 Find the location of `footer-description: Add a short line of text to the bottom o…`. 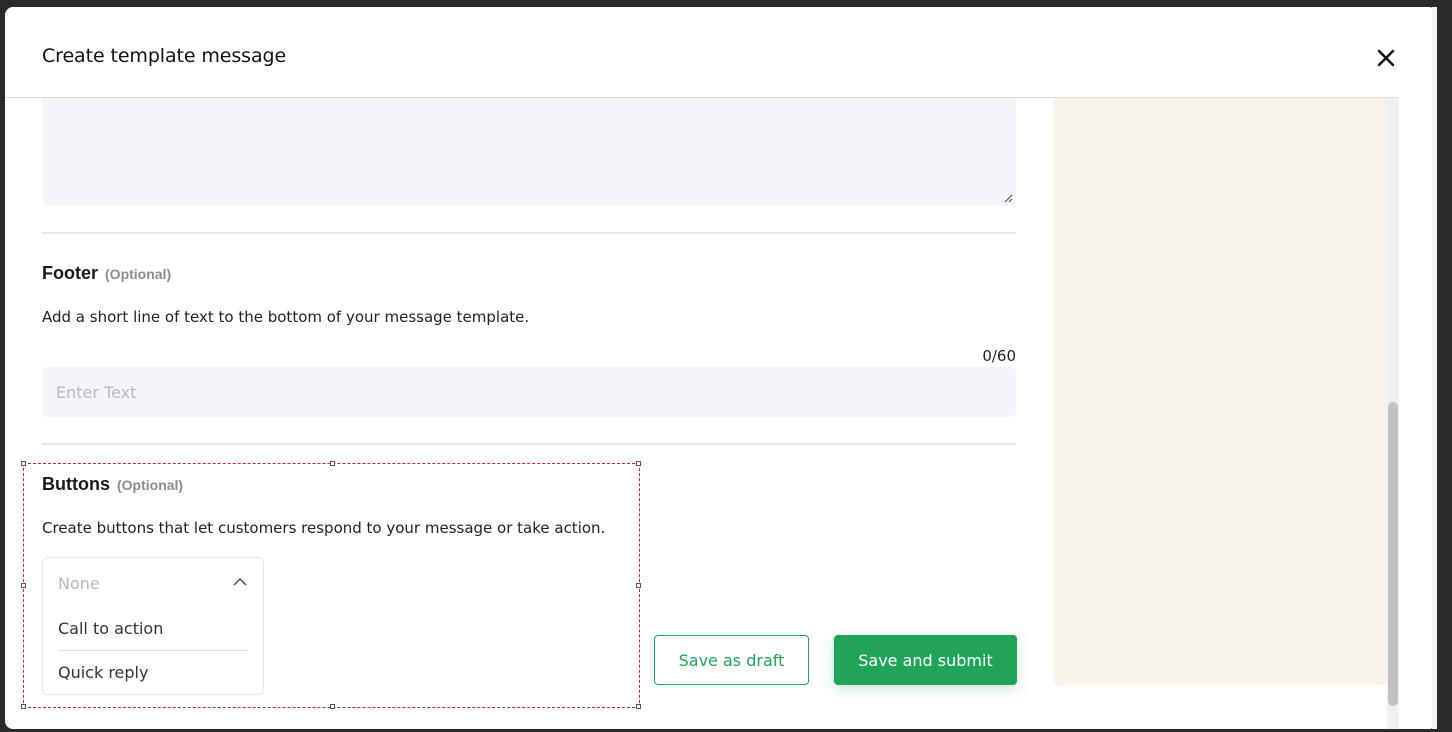

footer-description: Add a short line of text to the bottom o… is located at coordinates (286, 317).